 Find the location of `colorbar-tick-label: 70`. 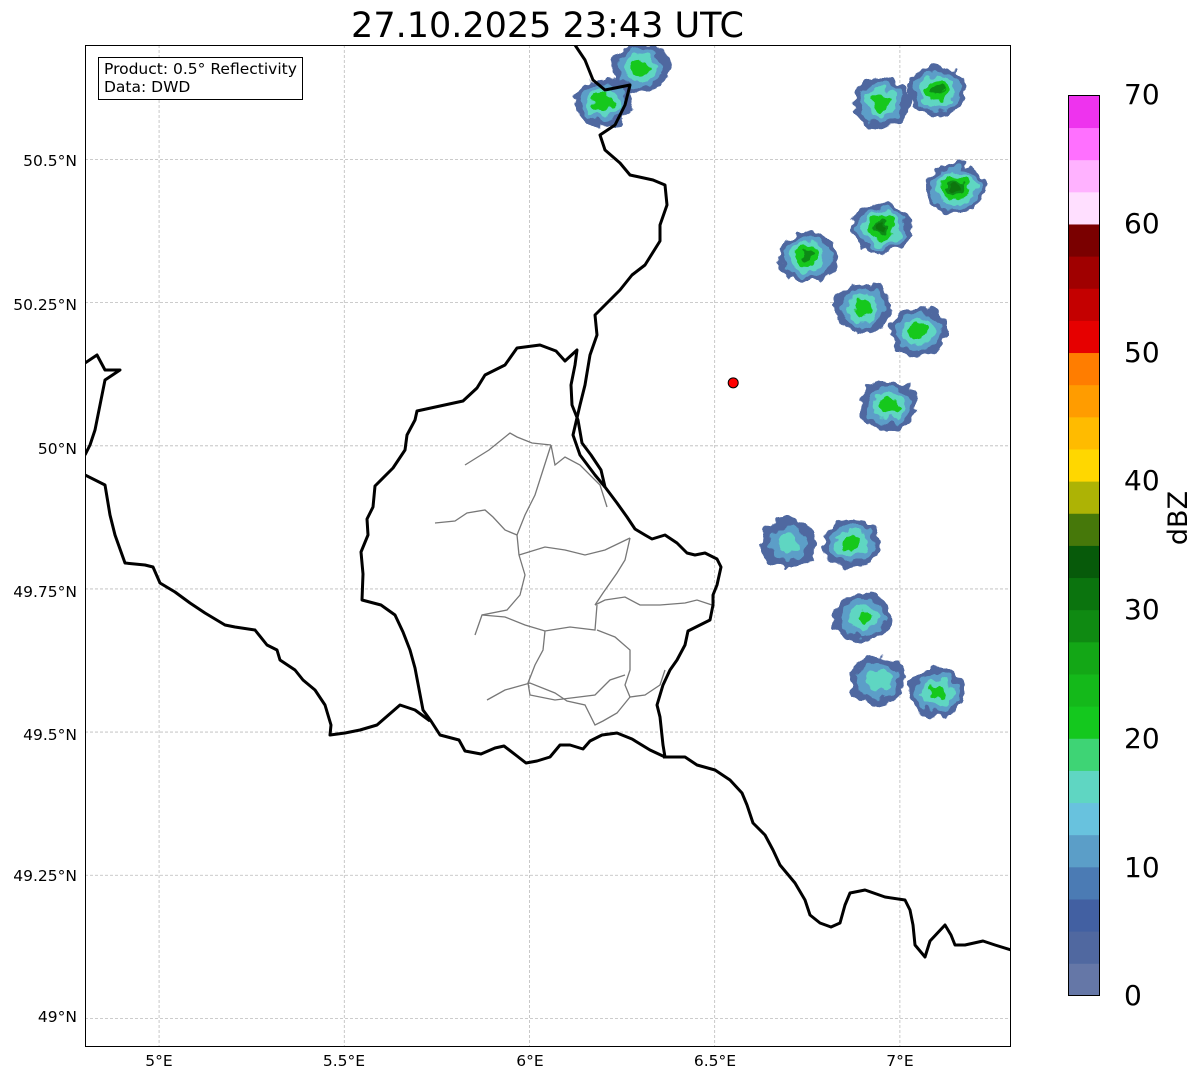

colorbar-tick-label: 70 is located at coordinates (1142, 94).